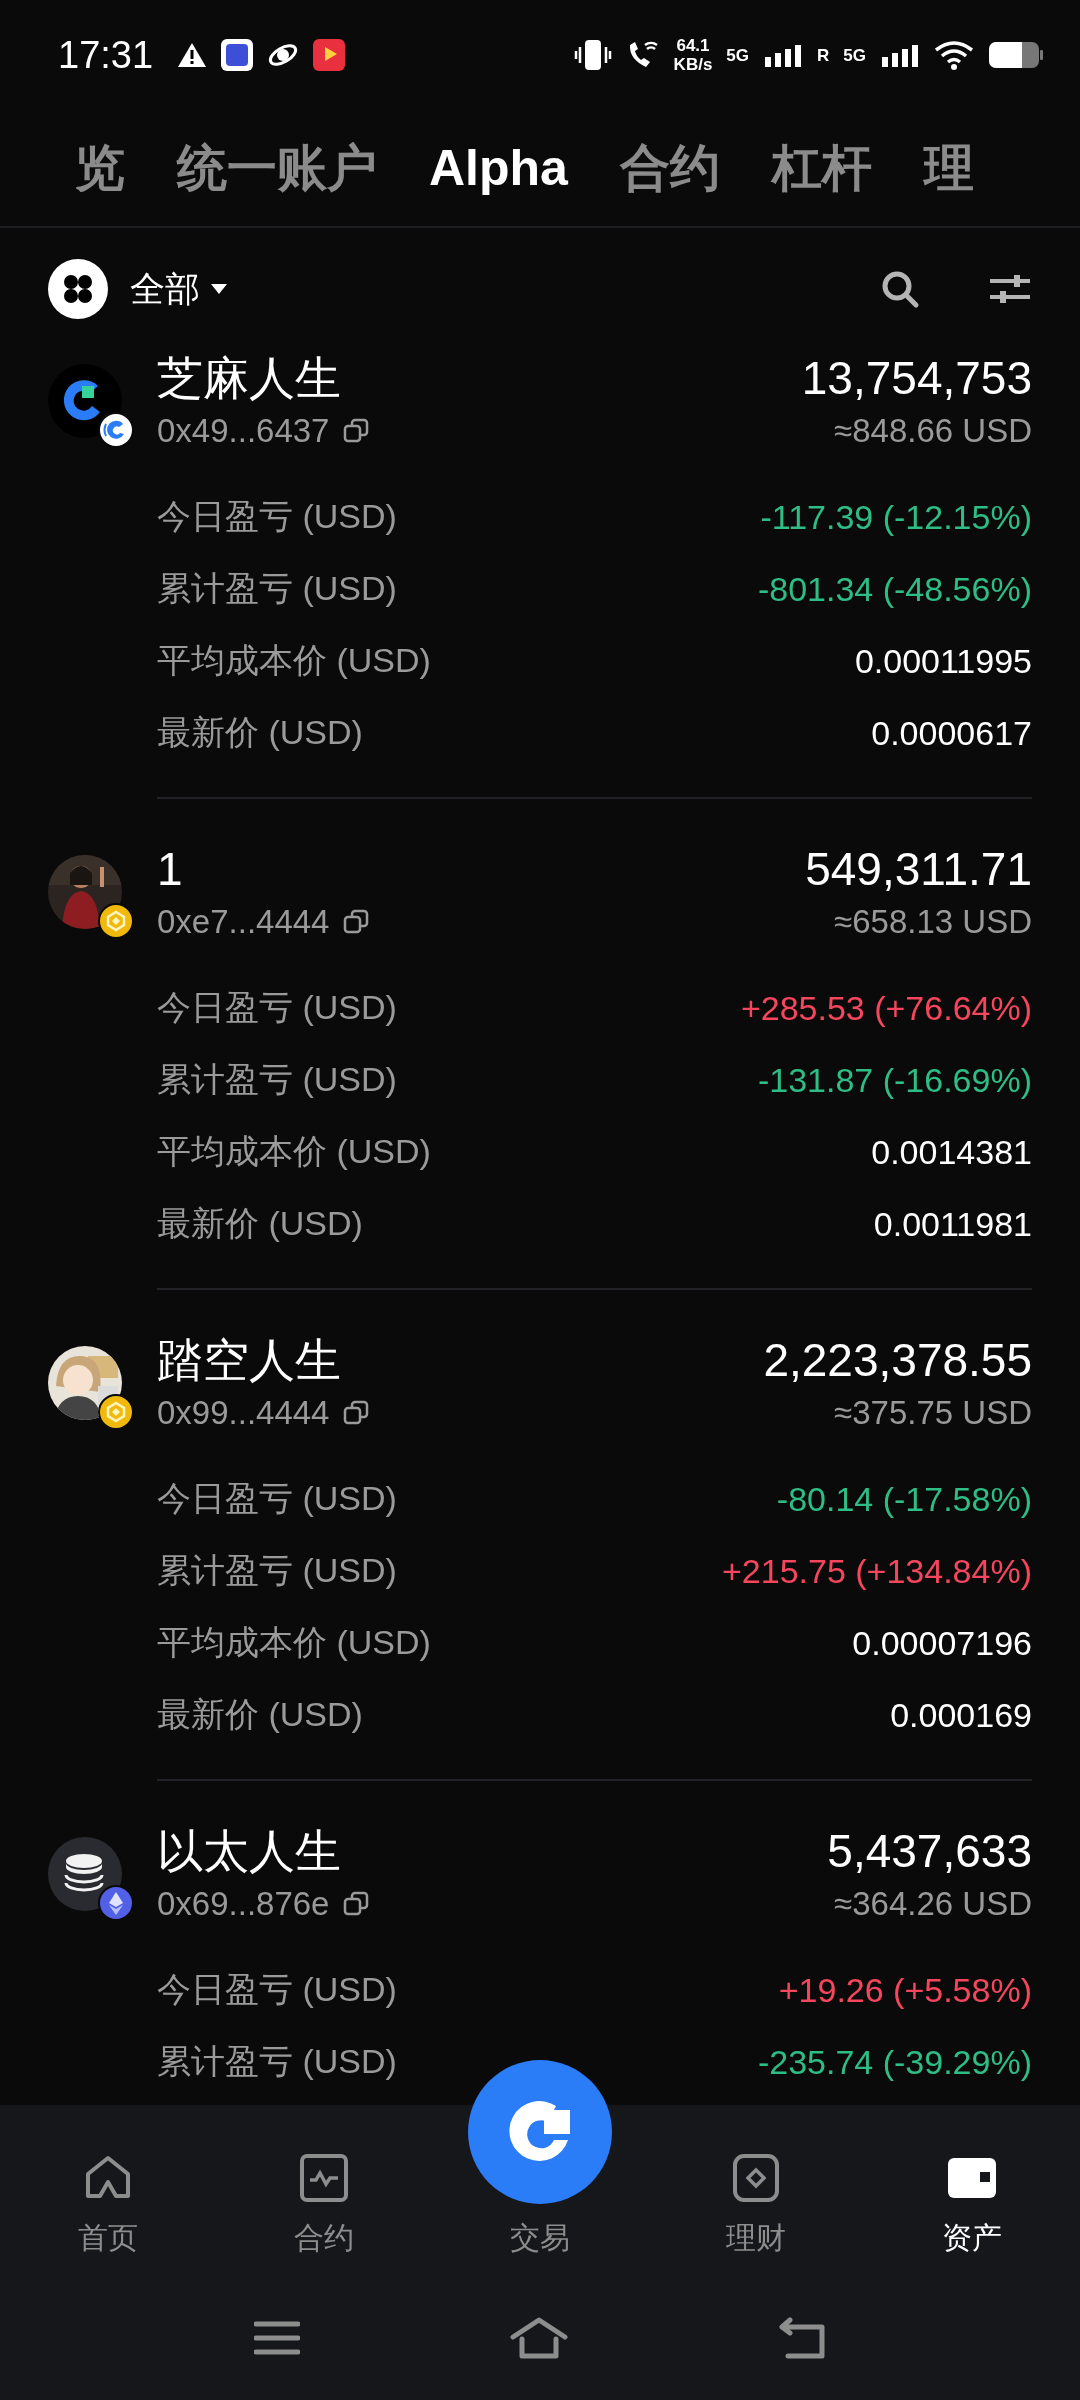  What do you see at coordinates (539, 2337) in the screenshot?
I see `home-icon` at bounding box center [539, 2337].